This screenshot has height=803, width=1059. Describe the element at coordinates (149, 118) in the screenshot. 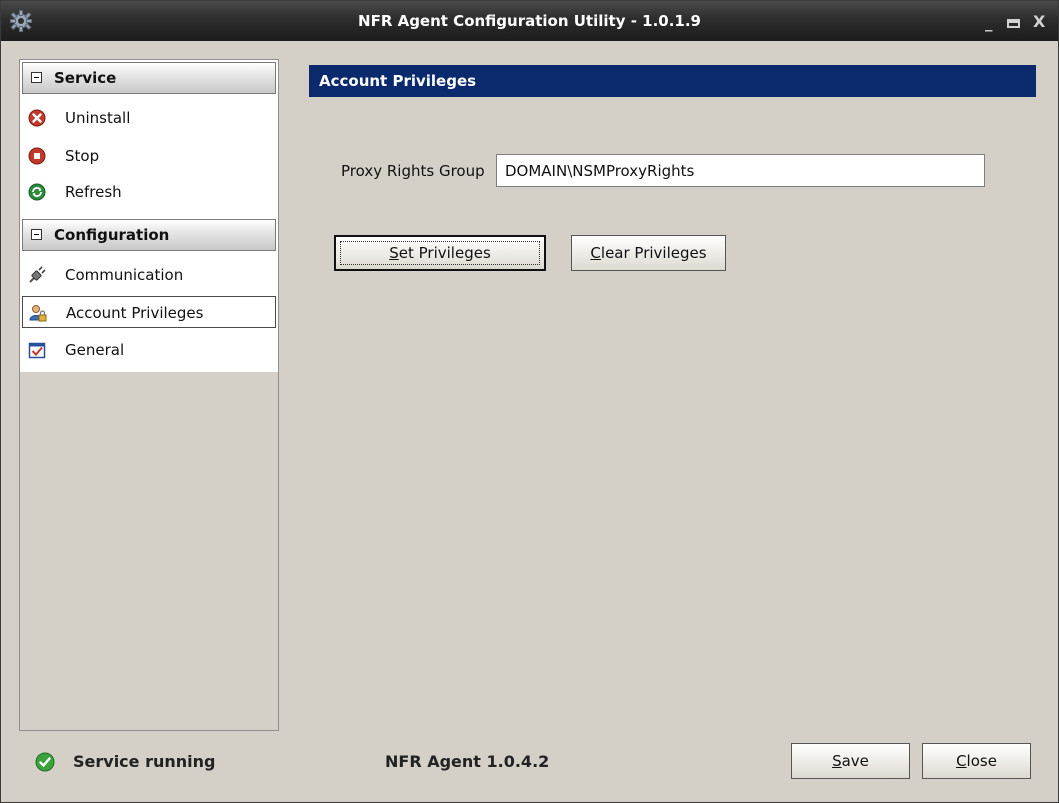

I see `sidebar-item-uninstall: Uninstall` at that location.